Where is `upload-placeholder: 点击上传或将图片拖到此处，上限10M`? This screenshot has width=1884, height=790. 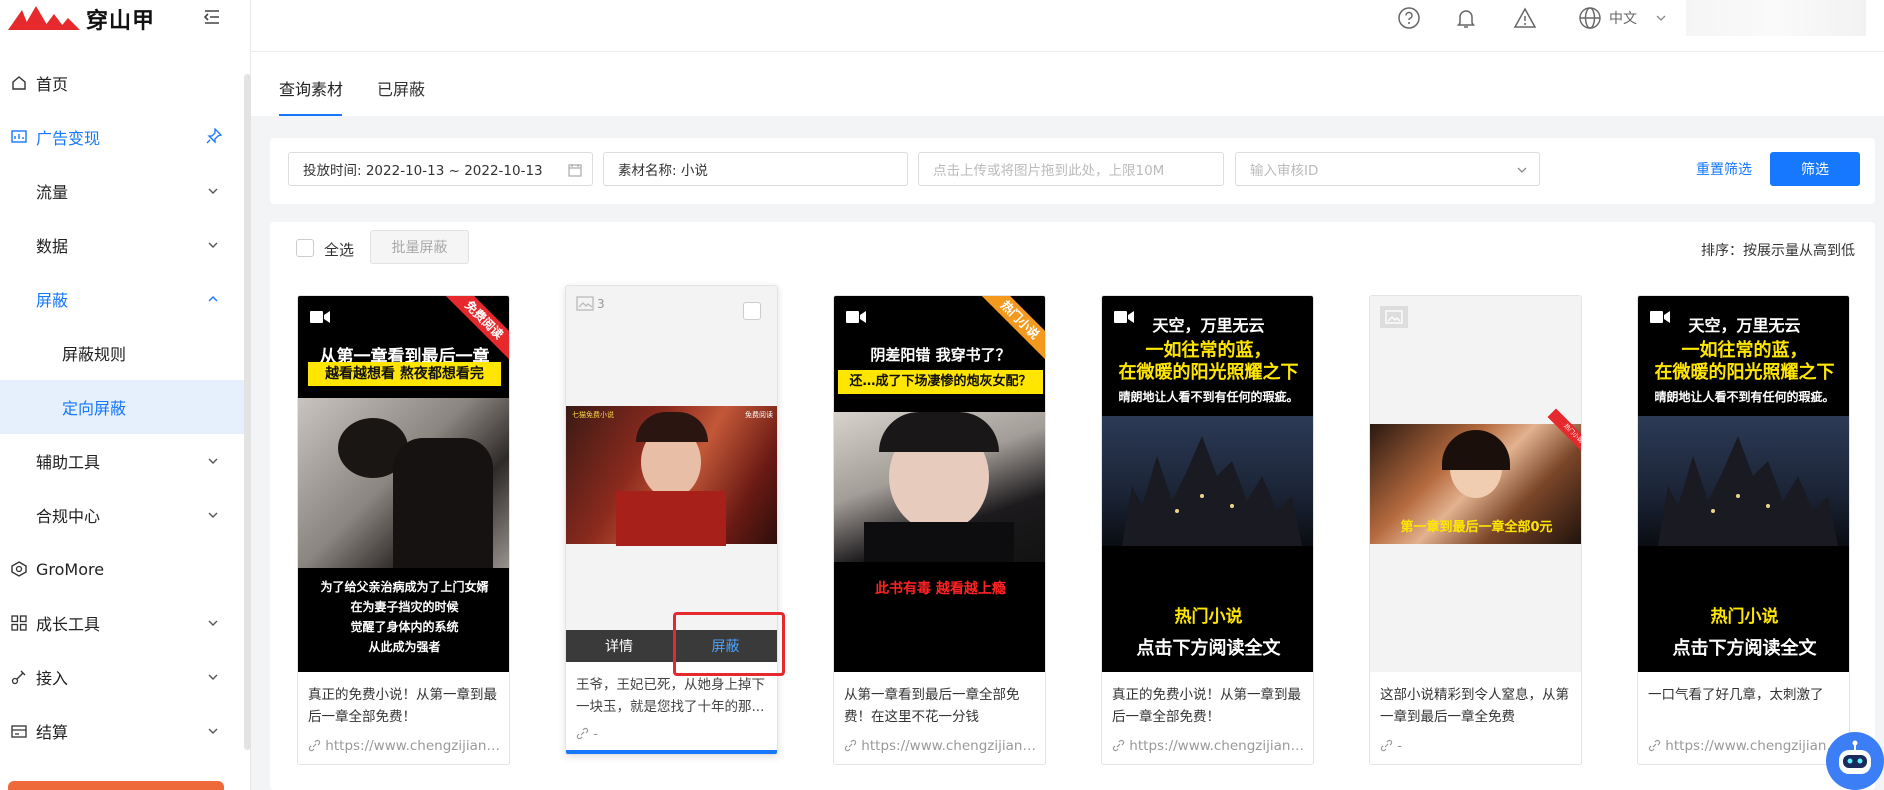 upload-placeholder: 点击上传或将图片拖到此处，上限10M is located at coordinates (1049, 171).